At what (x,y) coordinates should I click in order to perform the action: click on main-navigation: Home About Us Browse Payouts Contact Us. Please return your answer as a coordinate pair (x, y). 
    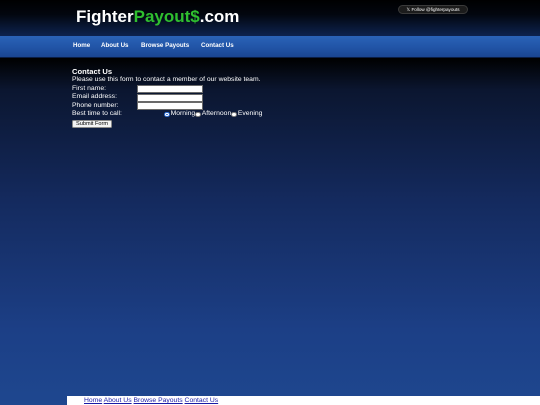
    Looking at the image, I should click on (270, 47).